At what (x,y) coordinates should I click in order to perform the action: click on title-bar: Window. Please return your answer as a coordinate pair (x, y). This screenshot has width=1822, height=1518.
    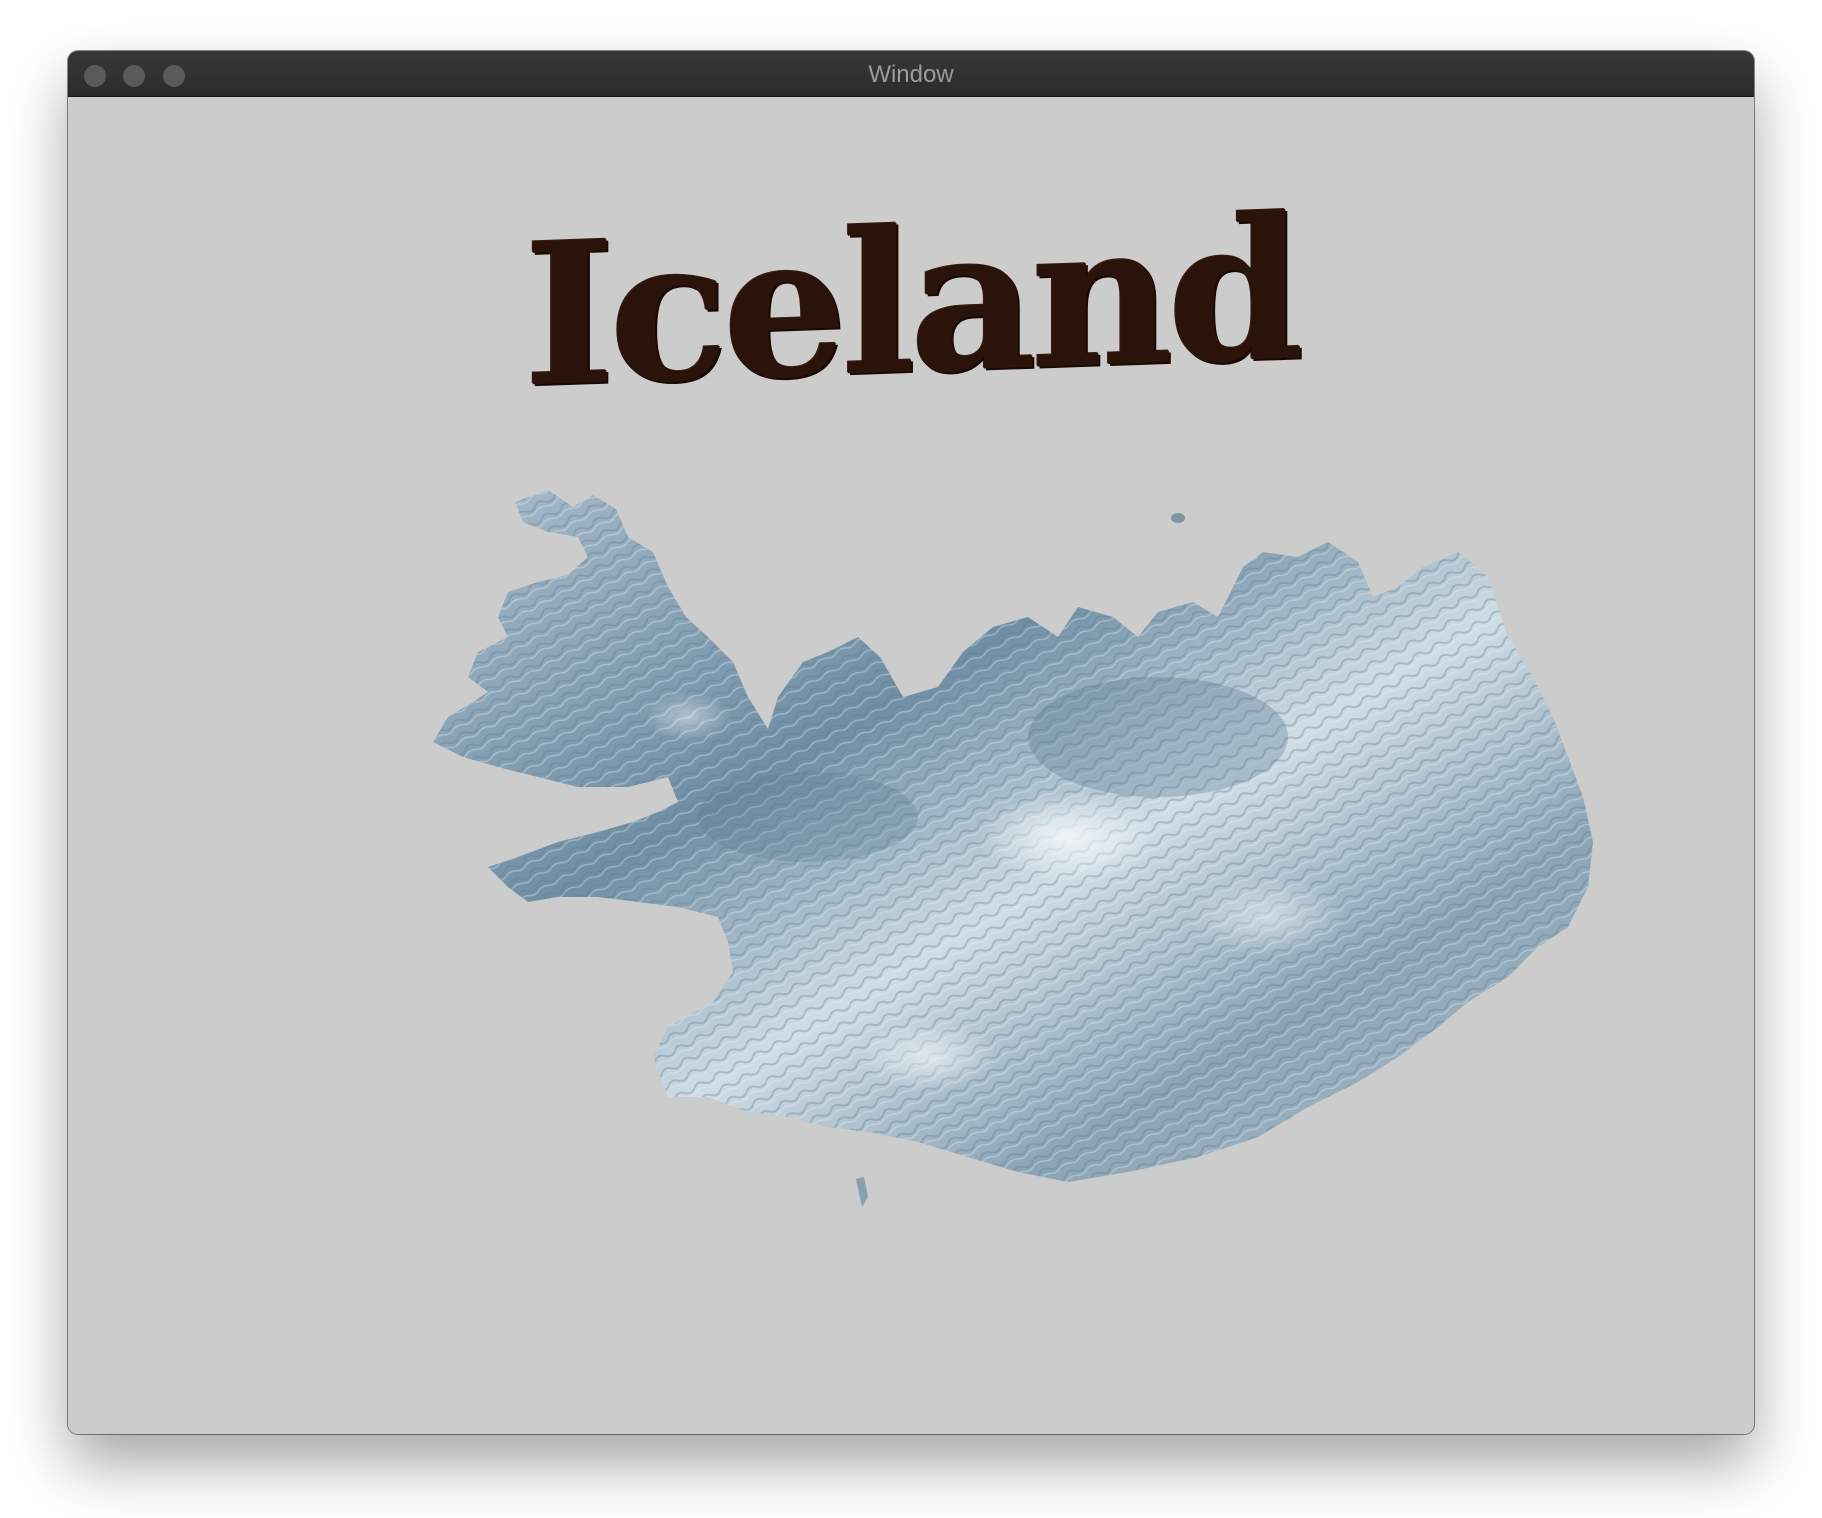
    Looking at the image, I should click on (911, 74).